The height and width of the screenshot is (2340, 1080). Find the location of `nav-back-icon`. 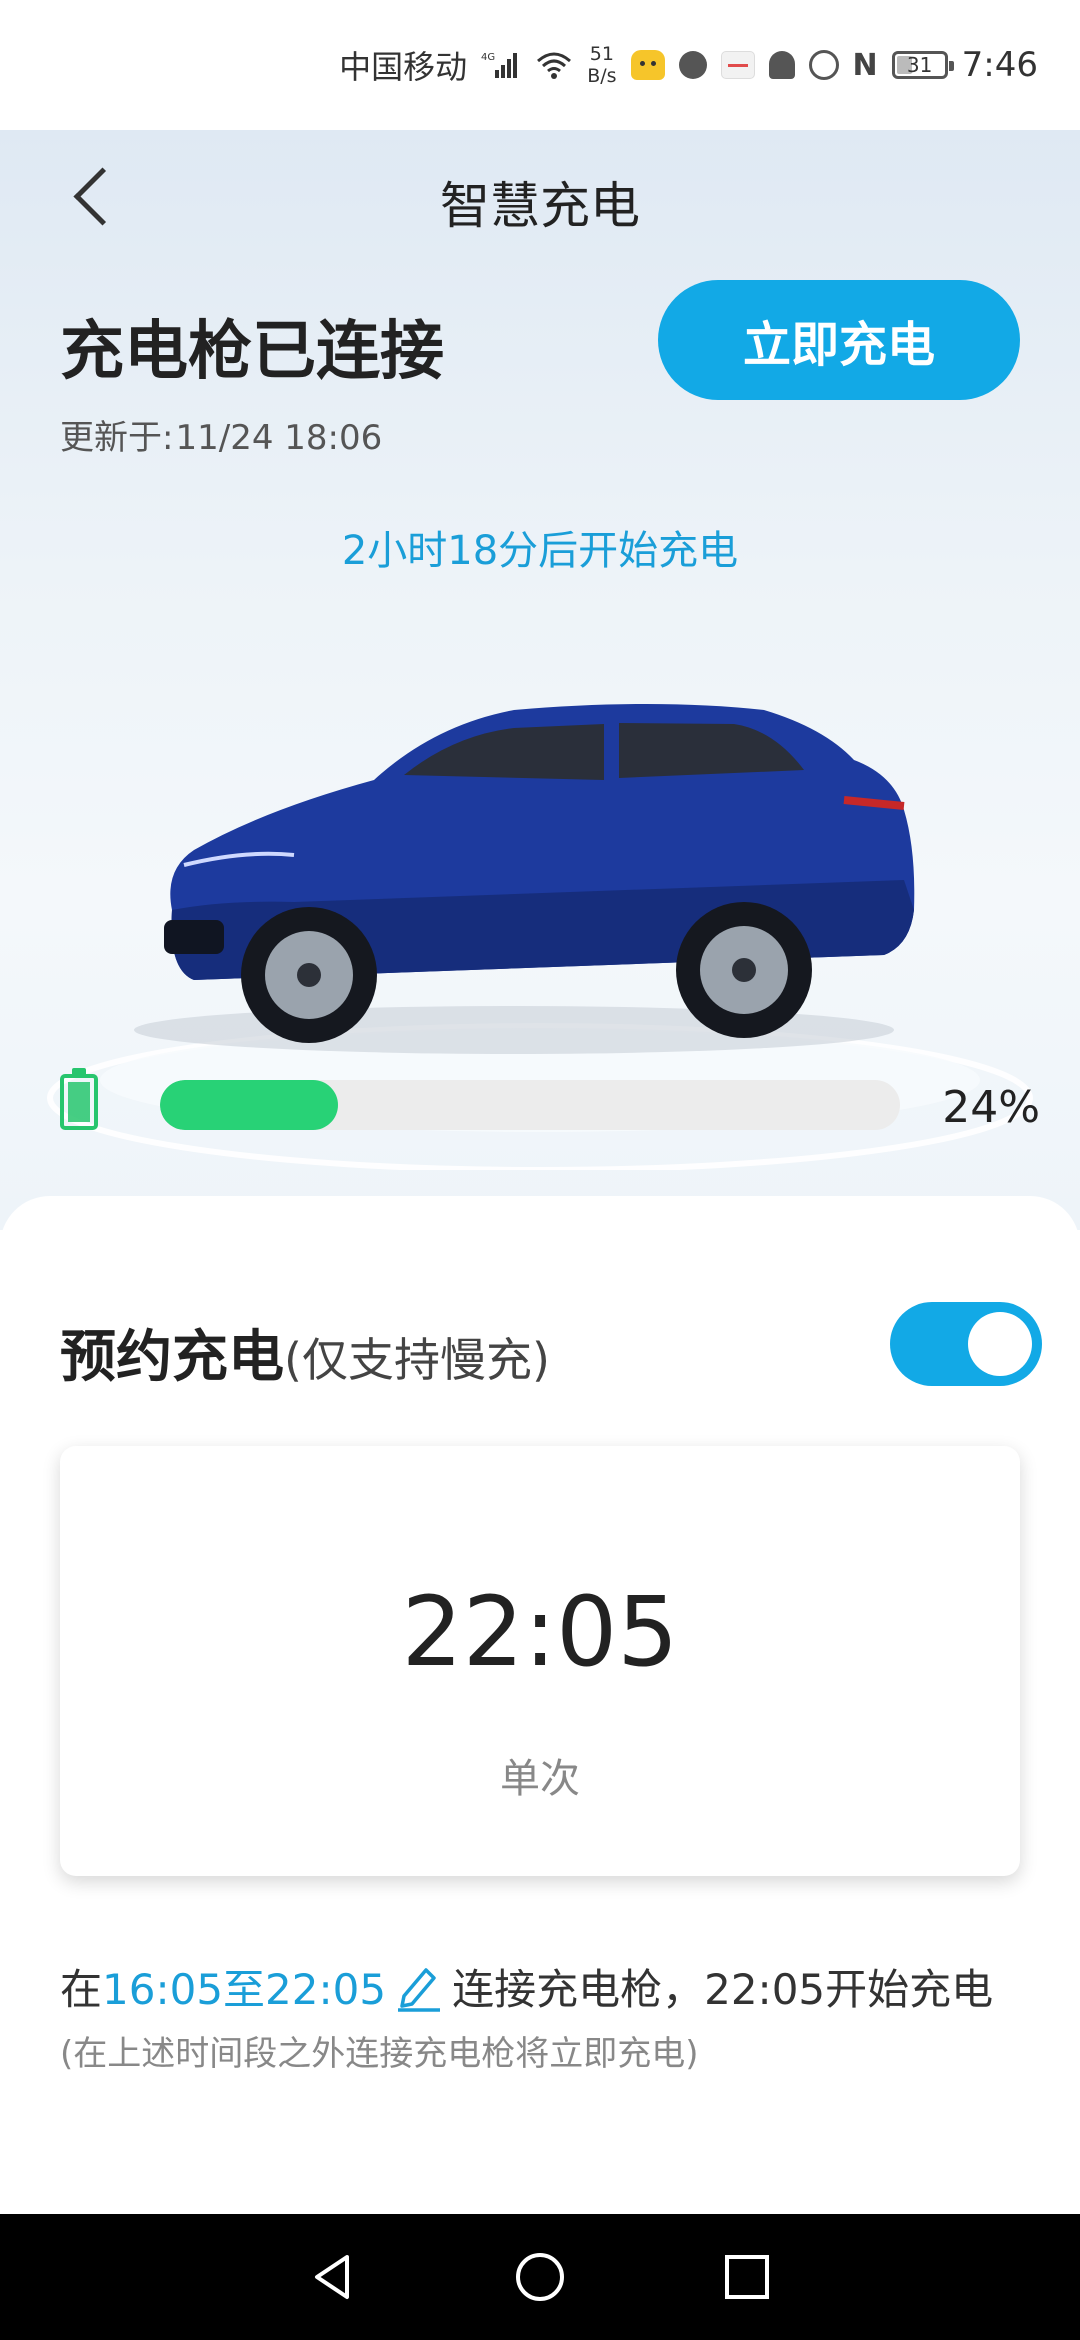

nav-back-icon is located at coordinates (333, 2277).